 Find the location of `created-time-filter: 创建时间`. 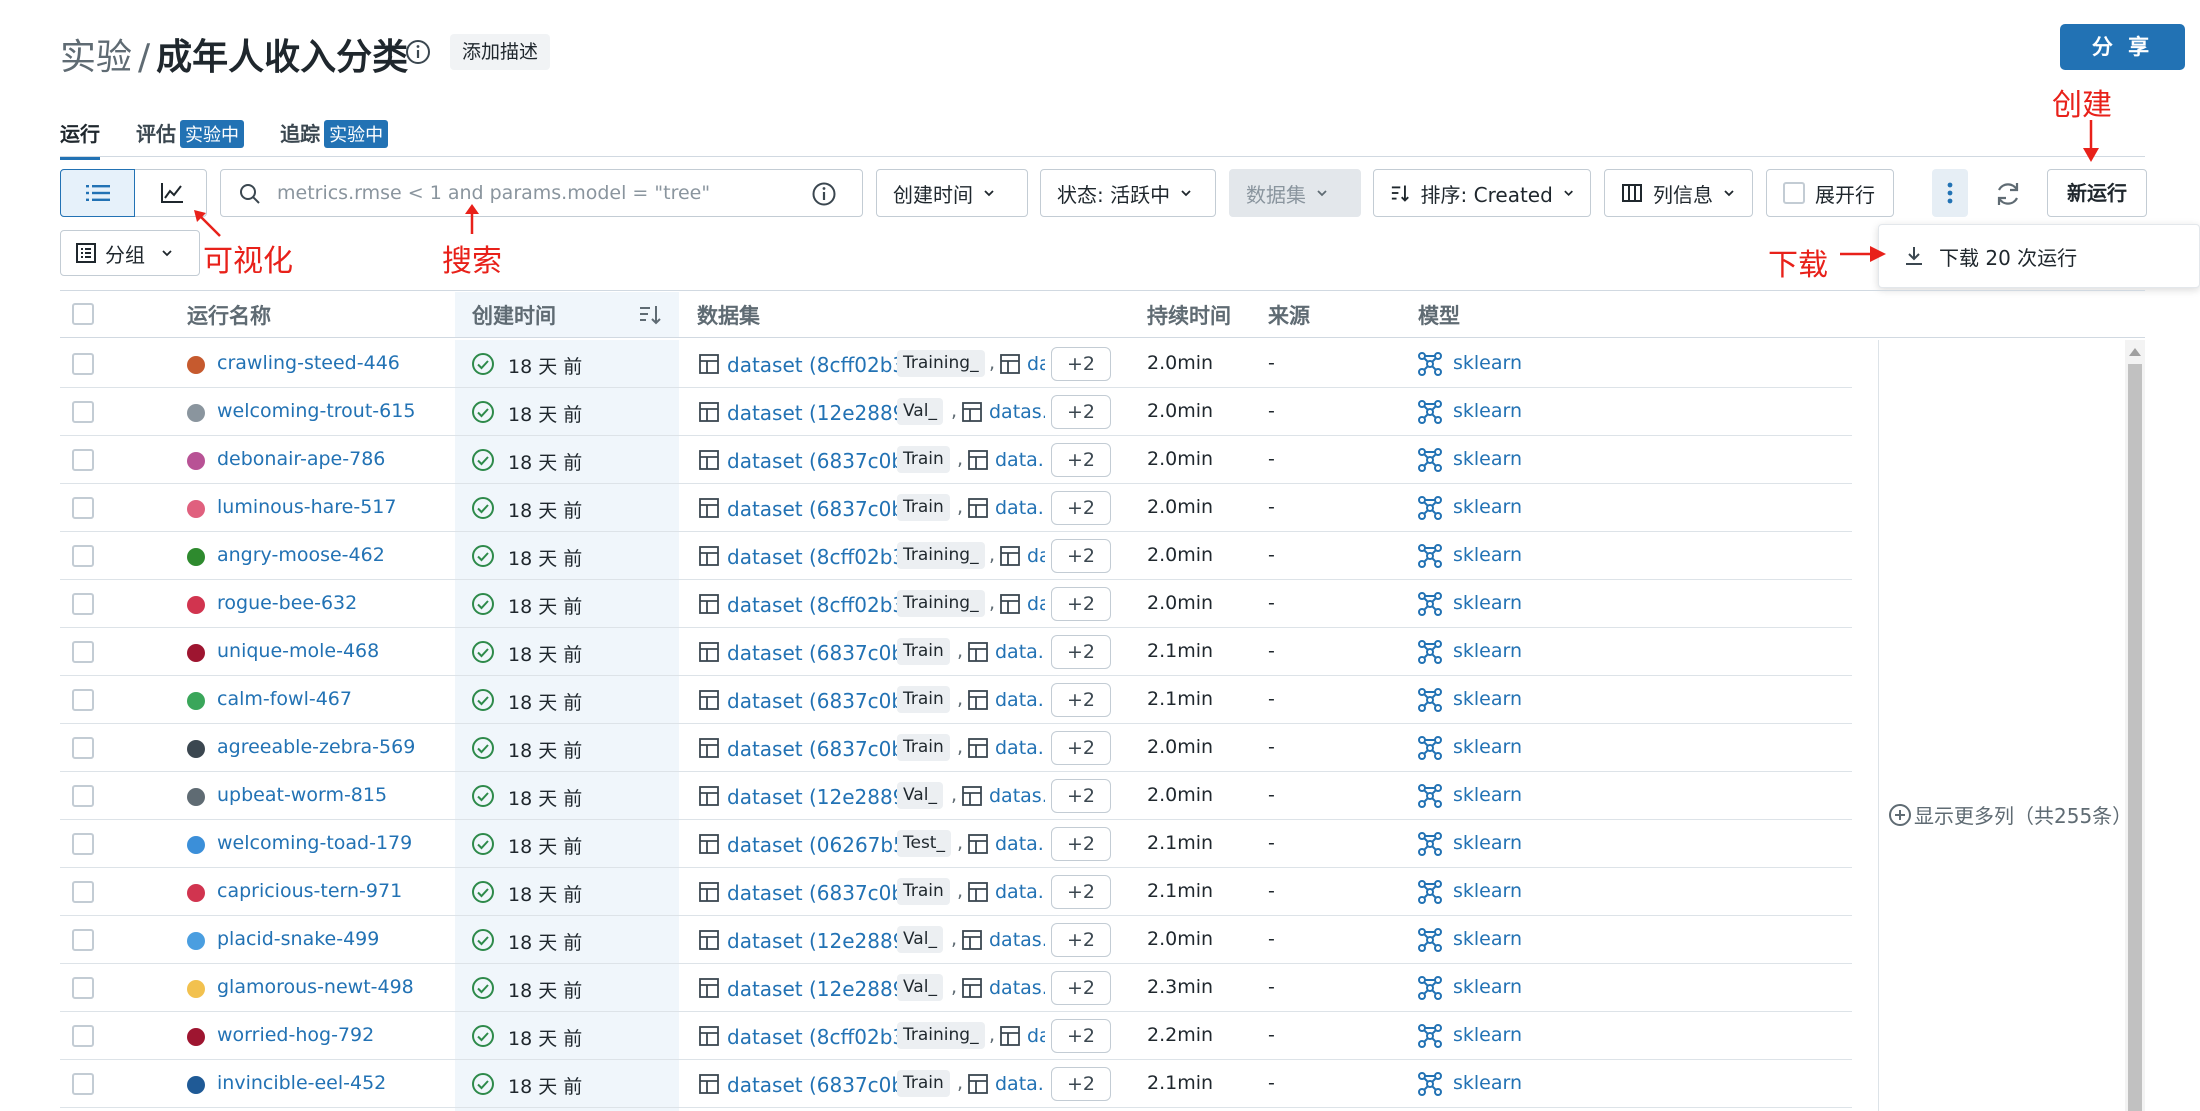

created-time-filter: 创建时间 is located at coordinates (952, 193).